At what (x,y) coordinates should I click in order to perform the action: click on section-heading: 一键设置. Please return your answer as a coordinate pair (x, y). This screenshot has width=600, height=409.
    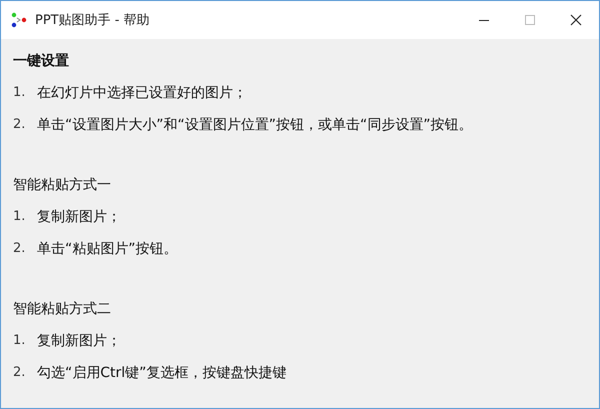
    Looking at the image, I should click on (41, 61).